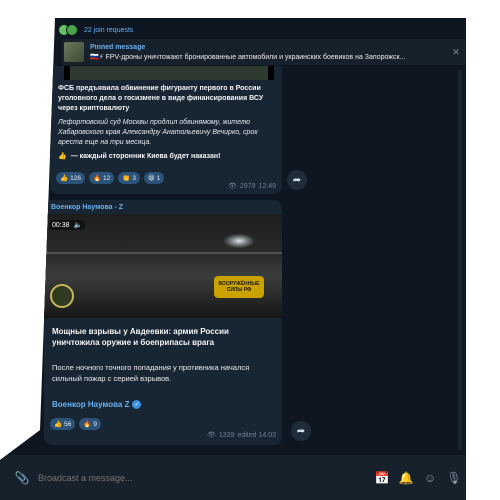 The width and height of the screenshot is (500, 500). I want to click on message-time: 12:49, so click(267, 186).